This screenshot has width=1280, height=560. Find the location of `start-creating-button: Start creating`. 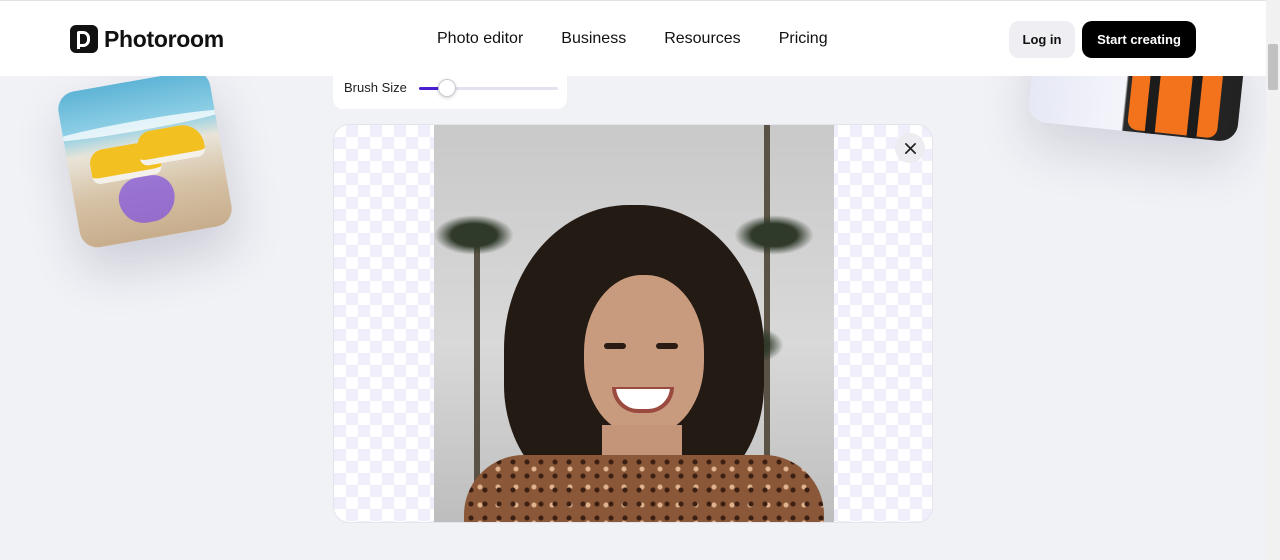

start-creating-button: Start creating is located at coordinates (1139, 39).